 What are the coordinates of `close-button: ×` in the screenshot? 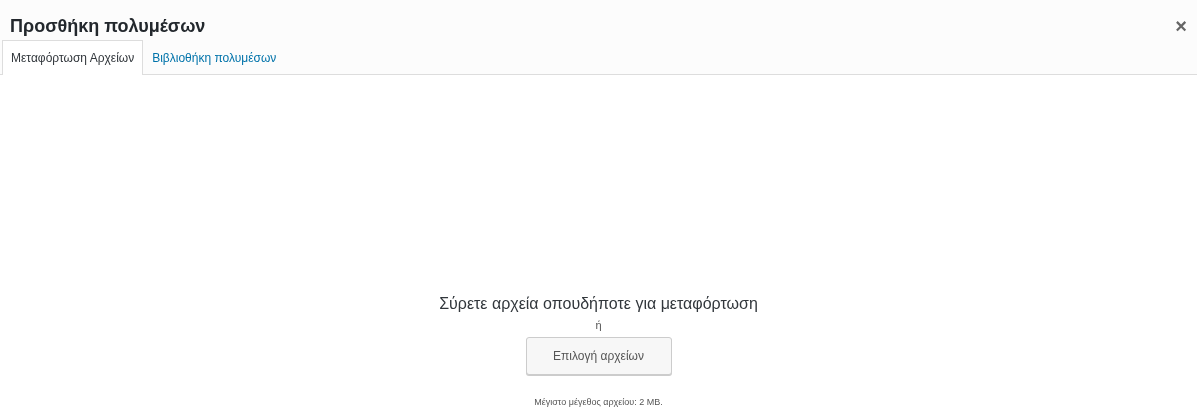 It's located at (1181, 26).